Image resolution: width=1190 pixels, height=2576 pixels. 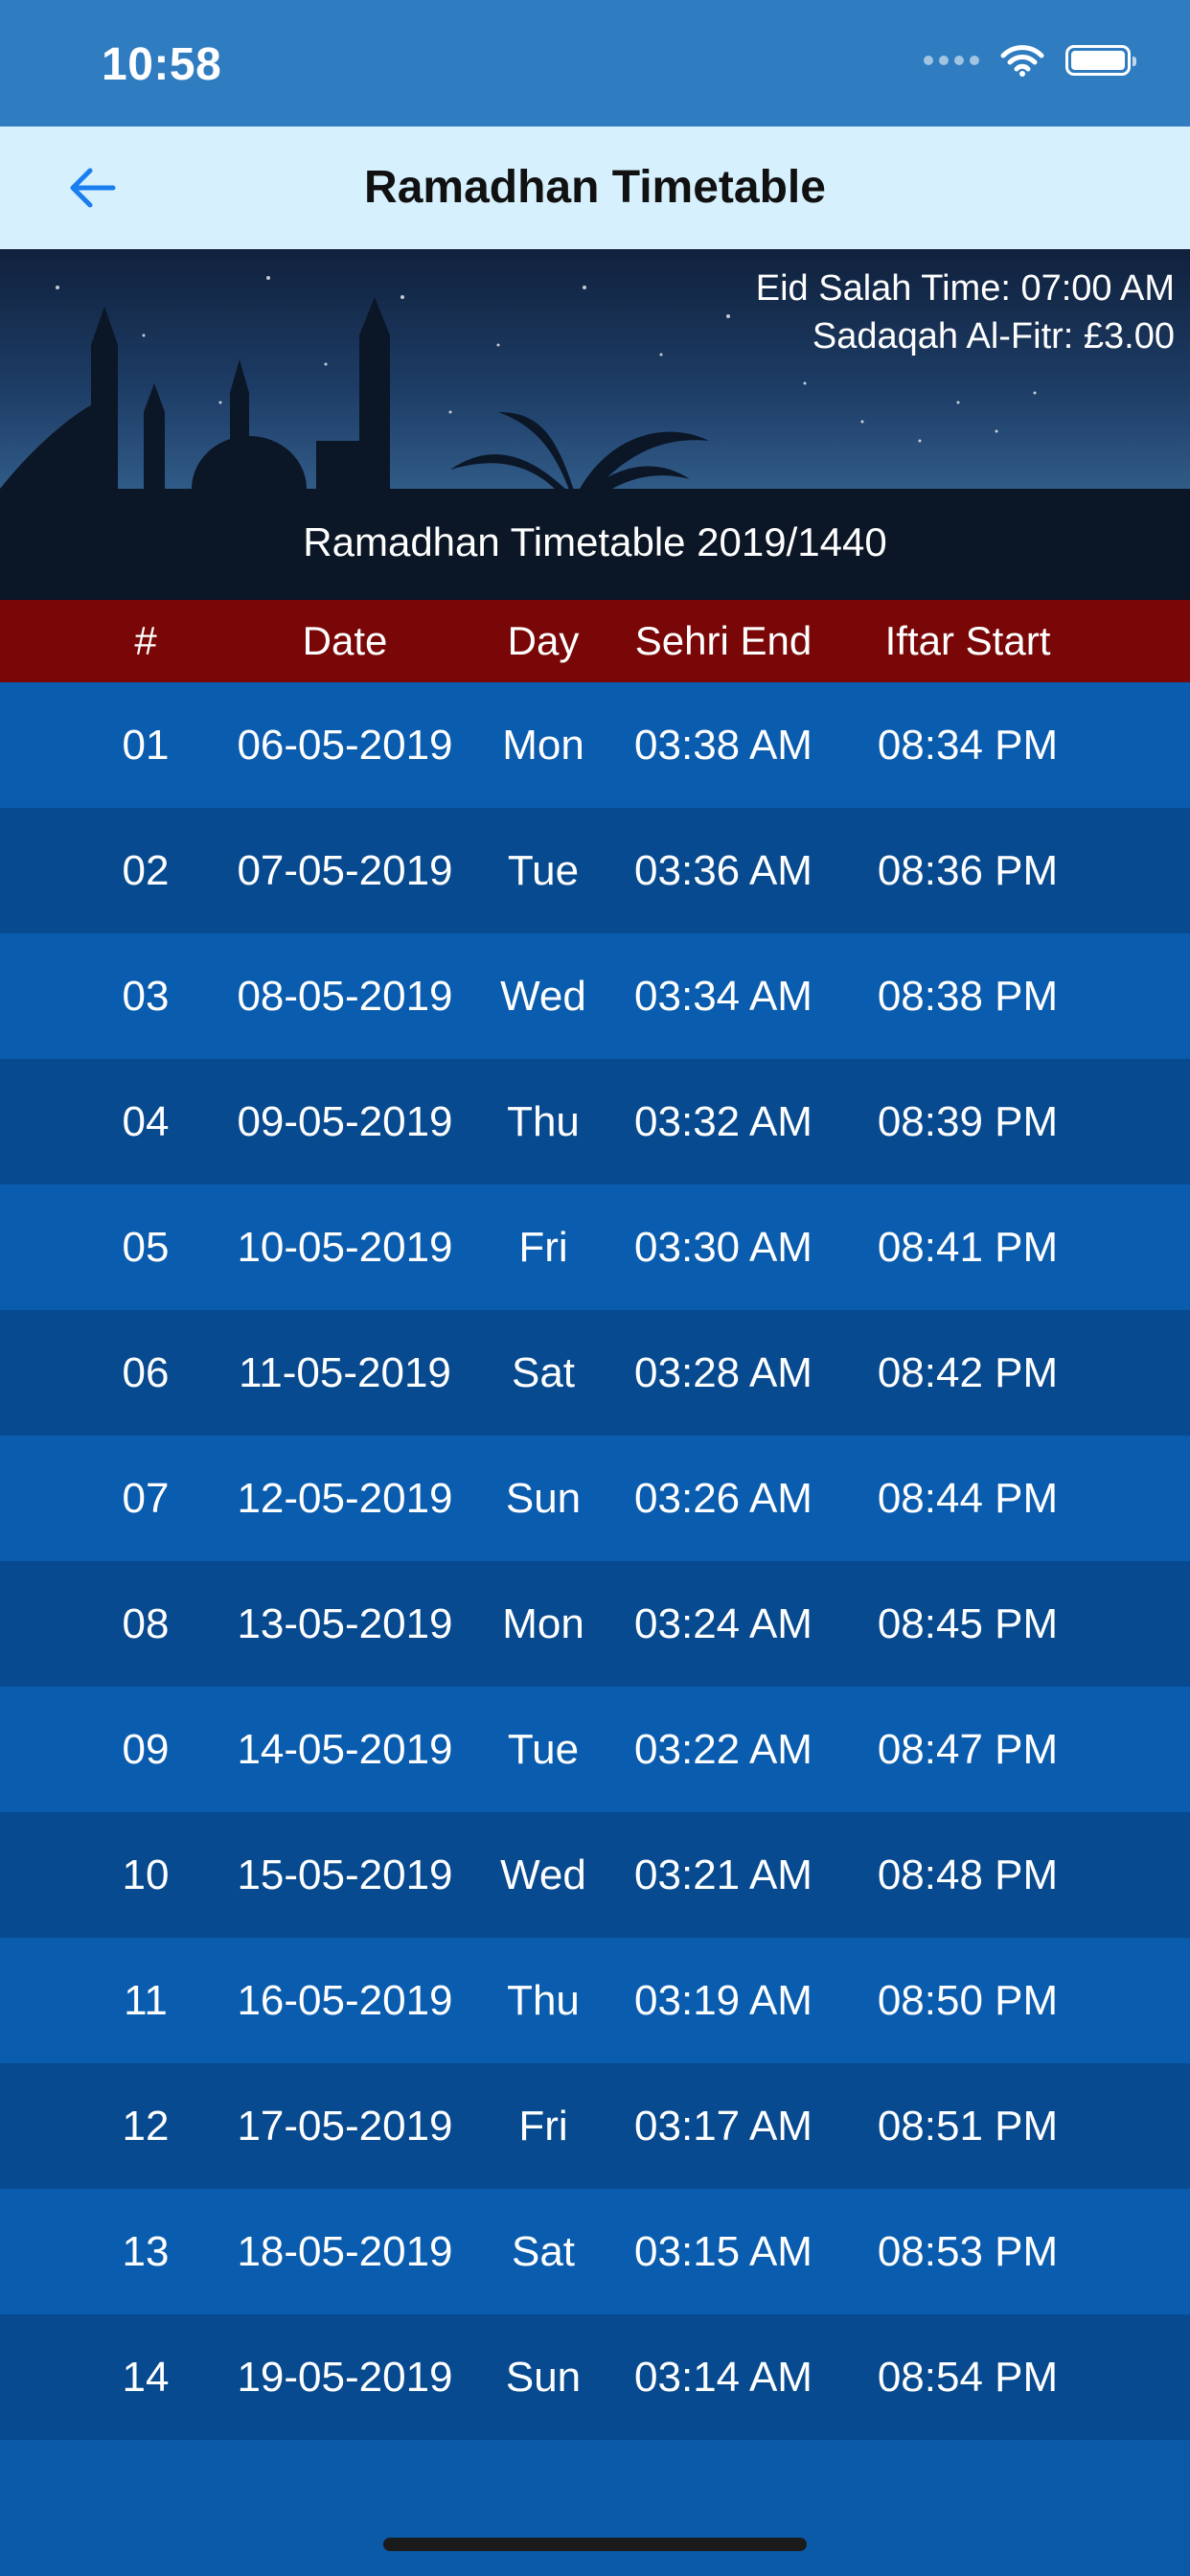 I want to click on row-date: 17-05-2019, so click(x=345, y=2126).